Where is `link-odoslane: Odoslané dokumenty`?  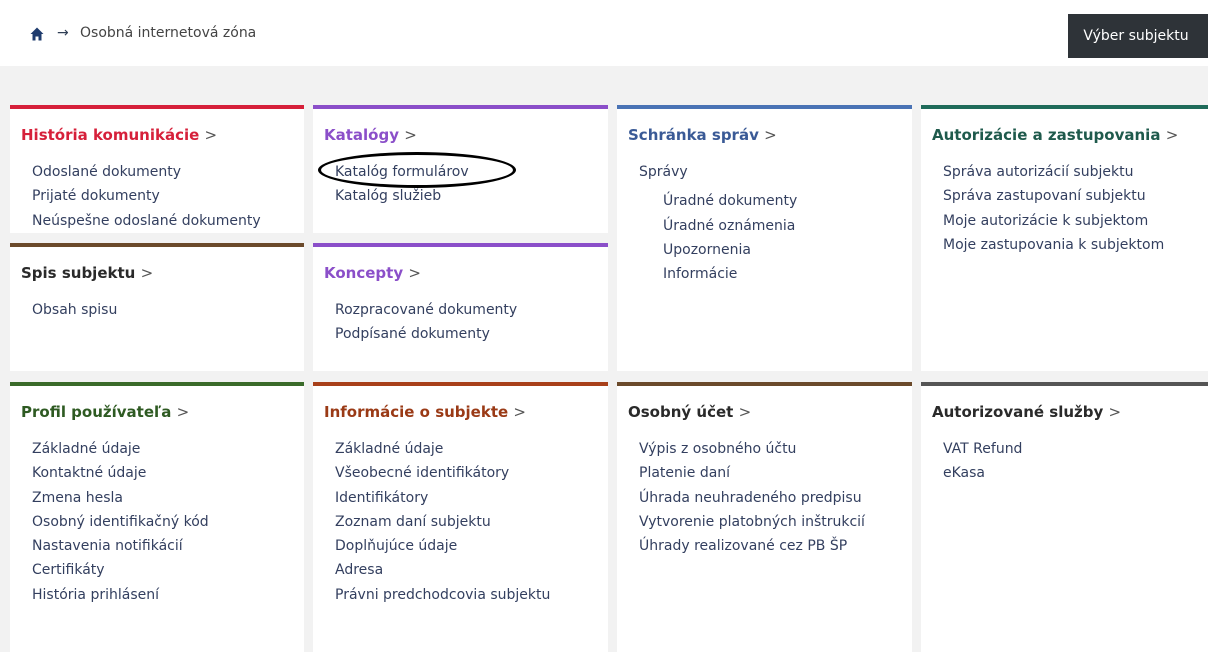
link-odoslane: Odoslané dokumenty is located at coordinates (146, 172).